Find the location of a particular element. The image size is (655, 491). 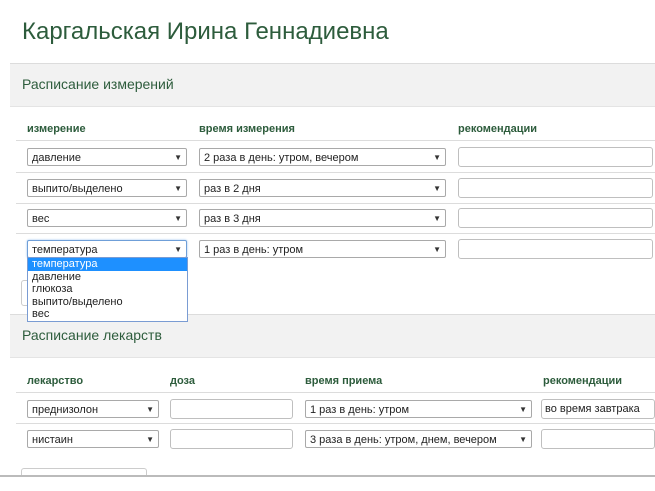

time-select: 1 раз в день: утром ▼ is located at coordinates (322, 249).